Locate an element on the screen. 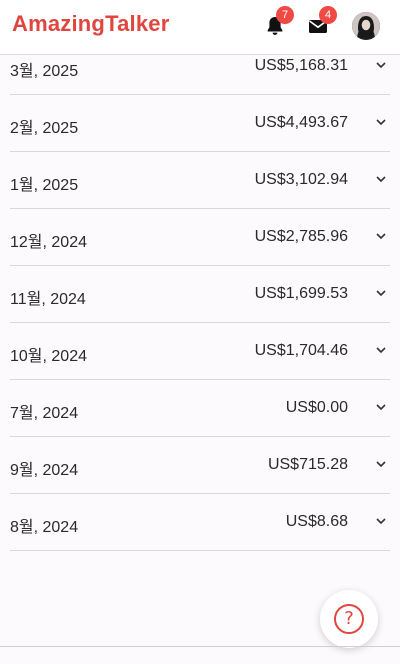  amount-value: US$2,785.96 is located at coordinates (301, 236).